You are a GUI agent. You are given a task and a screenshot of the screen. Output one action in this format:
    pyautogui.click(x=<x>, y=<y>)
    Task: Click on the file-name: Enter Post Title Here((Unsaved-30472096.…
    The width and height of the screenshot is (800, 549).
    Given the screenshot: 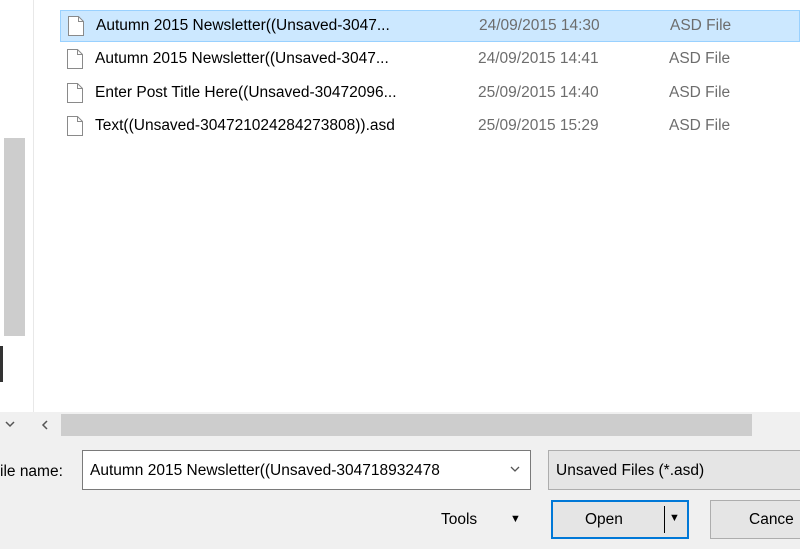 What is the action you would take?
    pyautogui.click(x=246, y=92)
    